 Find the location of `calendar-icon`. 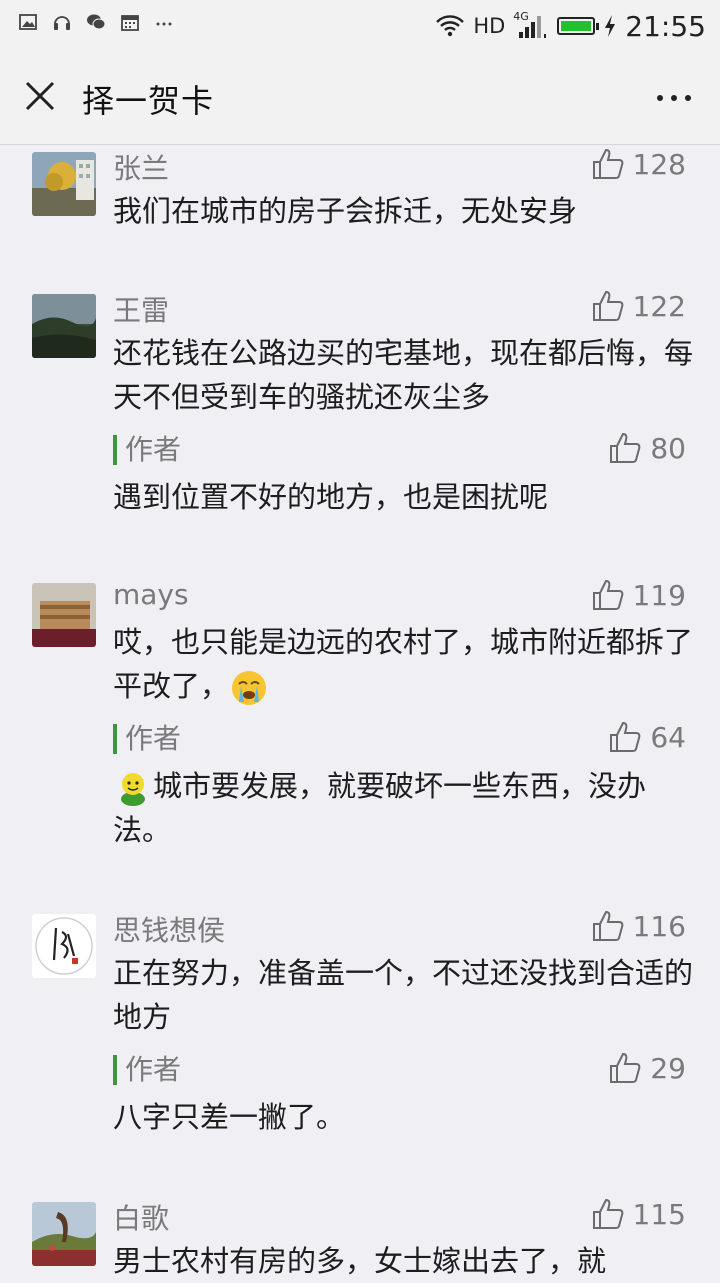

calendar-icon is located at coordinates (130, 22).